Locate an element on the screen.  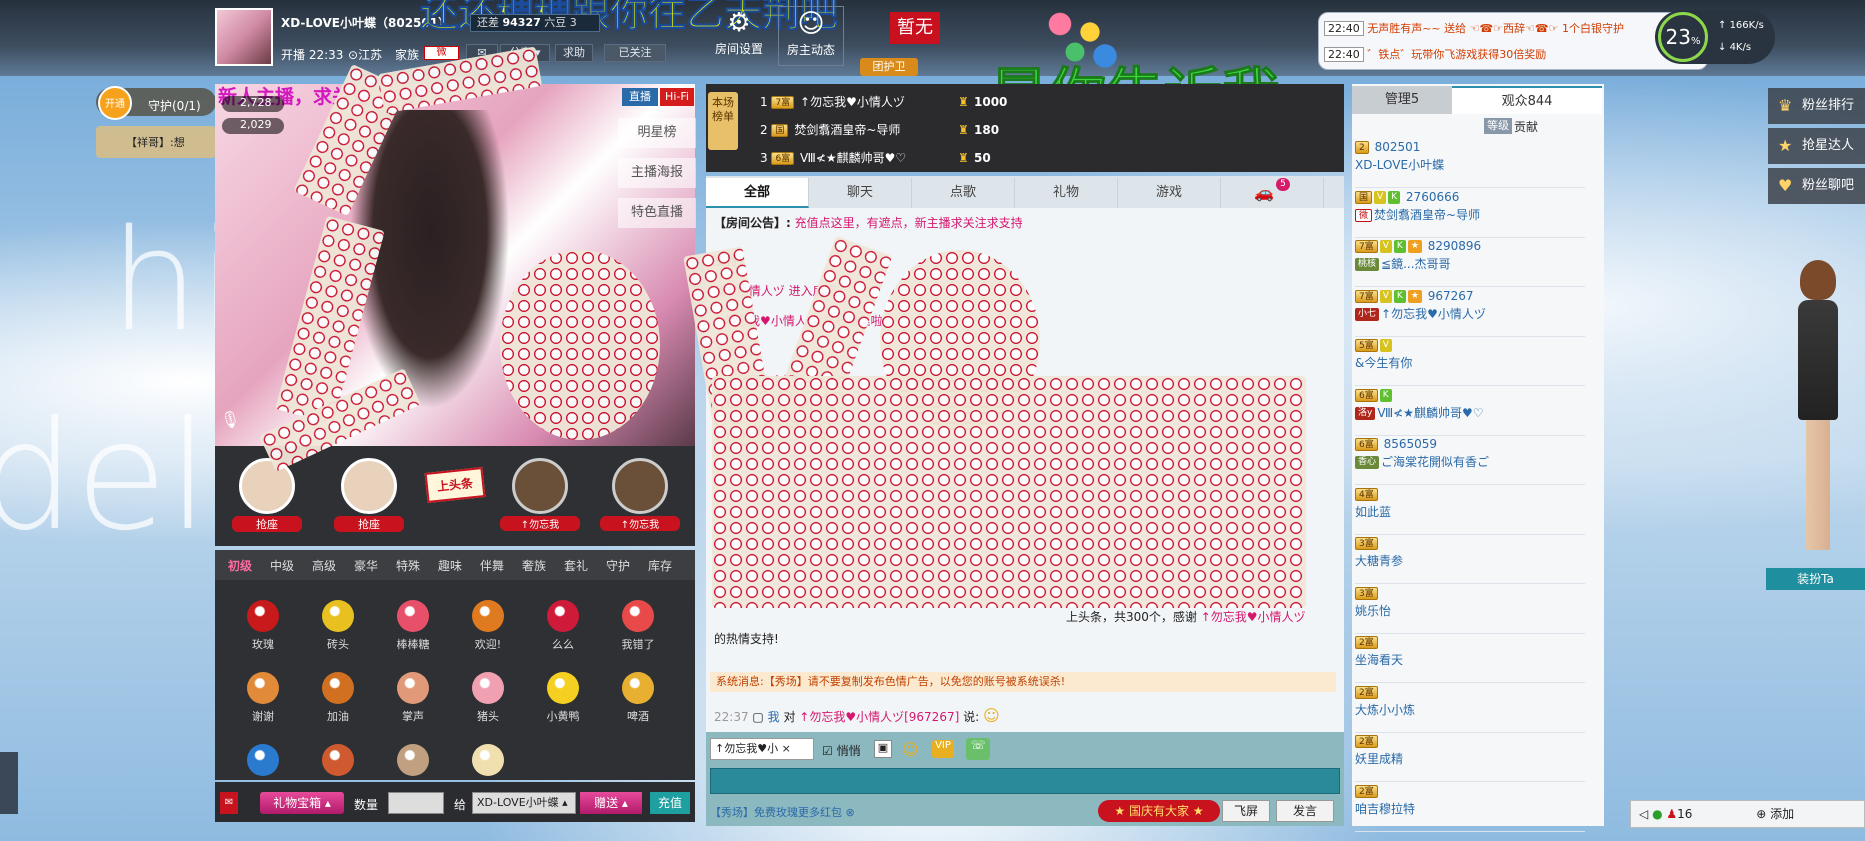
chat-target-select: ↑勿忘我♥小 × is located at coordinates (762, 749).